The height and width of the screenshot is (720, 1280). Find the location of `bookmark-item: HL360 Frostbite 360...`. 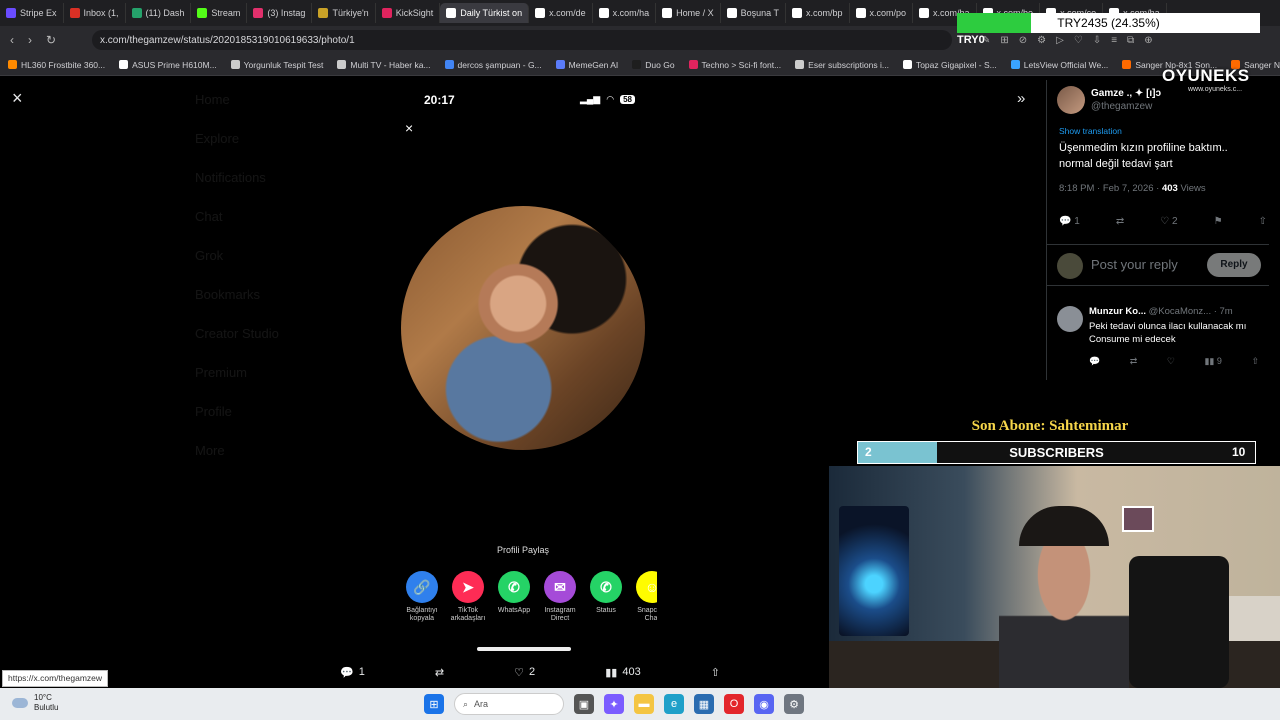

bookmark-item: HL360 Frostbite 360... is located at coordinates (56, 65).